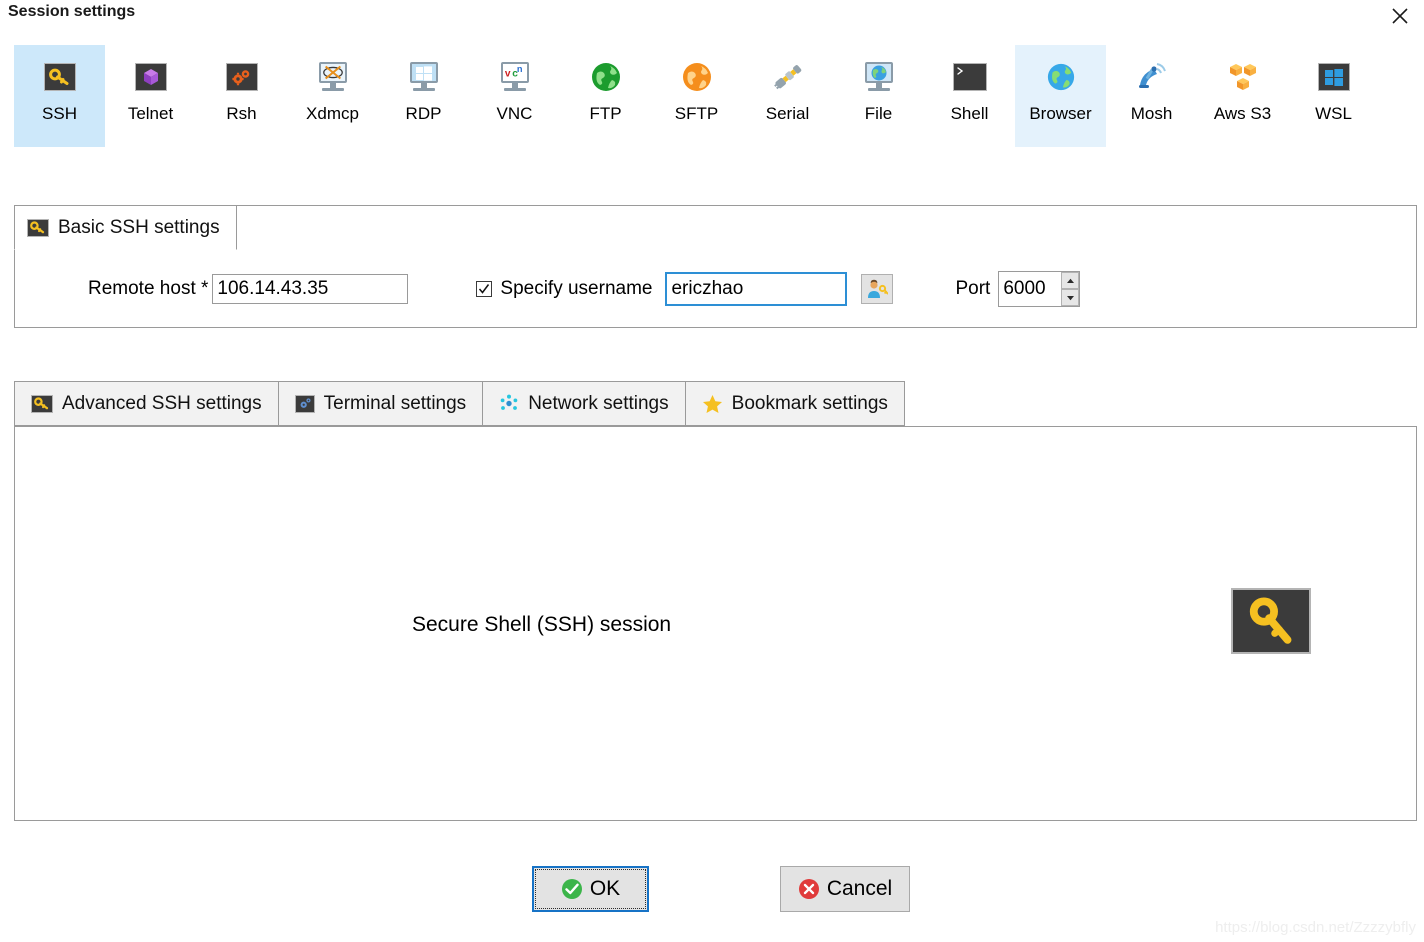 The image size is (1424, 942). Describe the element at coordinates (242, 77) in the screenshot. I see `rsh-gears-icon` at that location.